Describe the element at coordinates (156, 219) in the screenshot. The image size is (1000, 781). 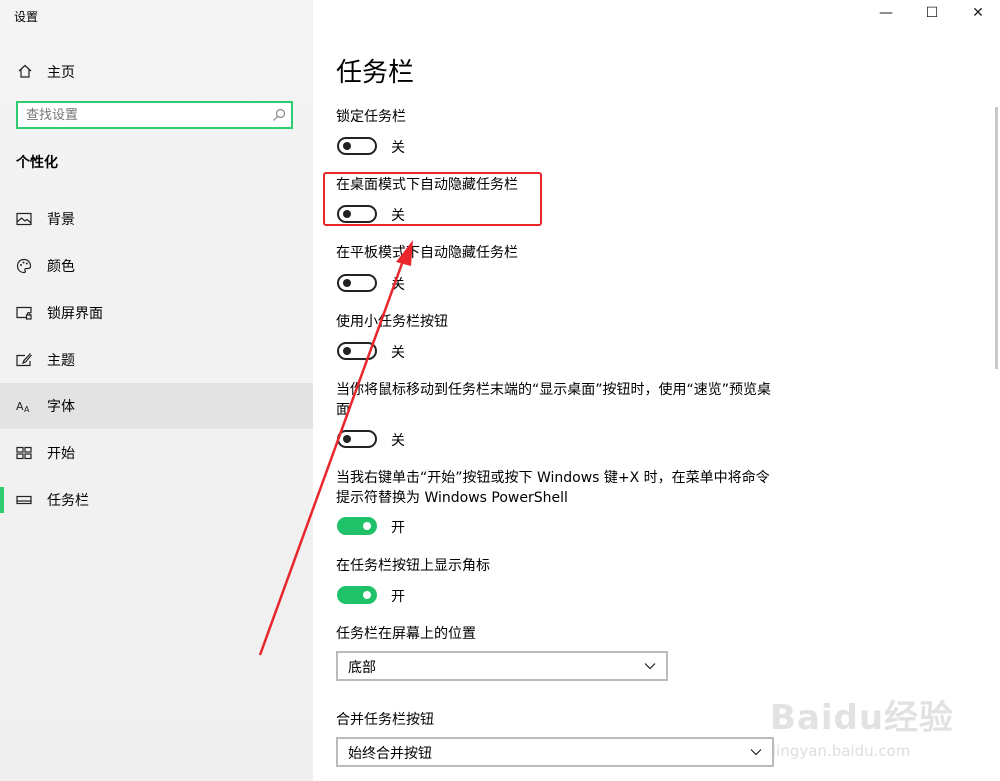
I see `nav-item-background: 背景` at that location.